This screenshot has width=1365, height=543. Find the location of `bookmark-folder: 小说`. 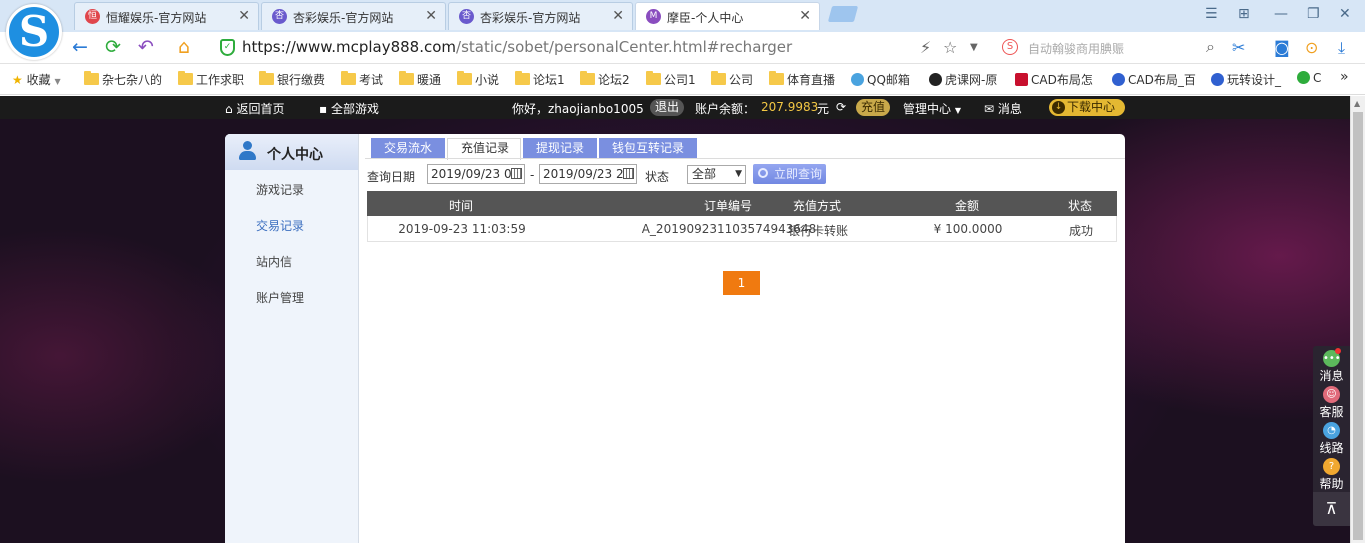

bookmark-folder: 小说 is located at coordinates (478, 79).